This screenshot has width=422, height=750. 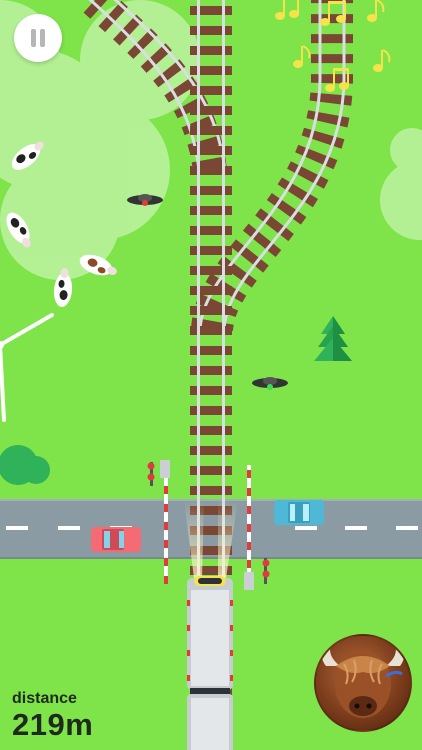 What do you see at coordinates (38, 38) in the screenshot?
I see `pause-button` at bounding box center [38, 38].